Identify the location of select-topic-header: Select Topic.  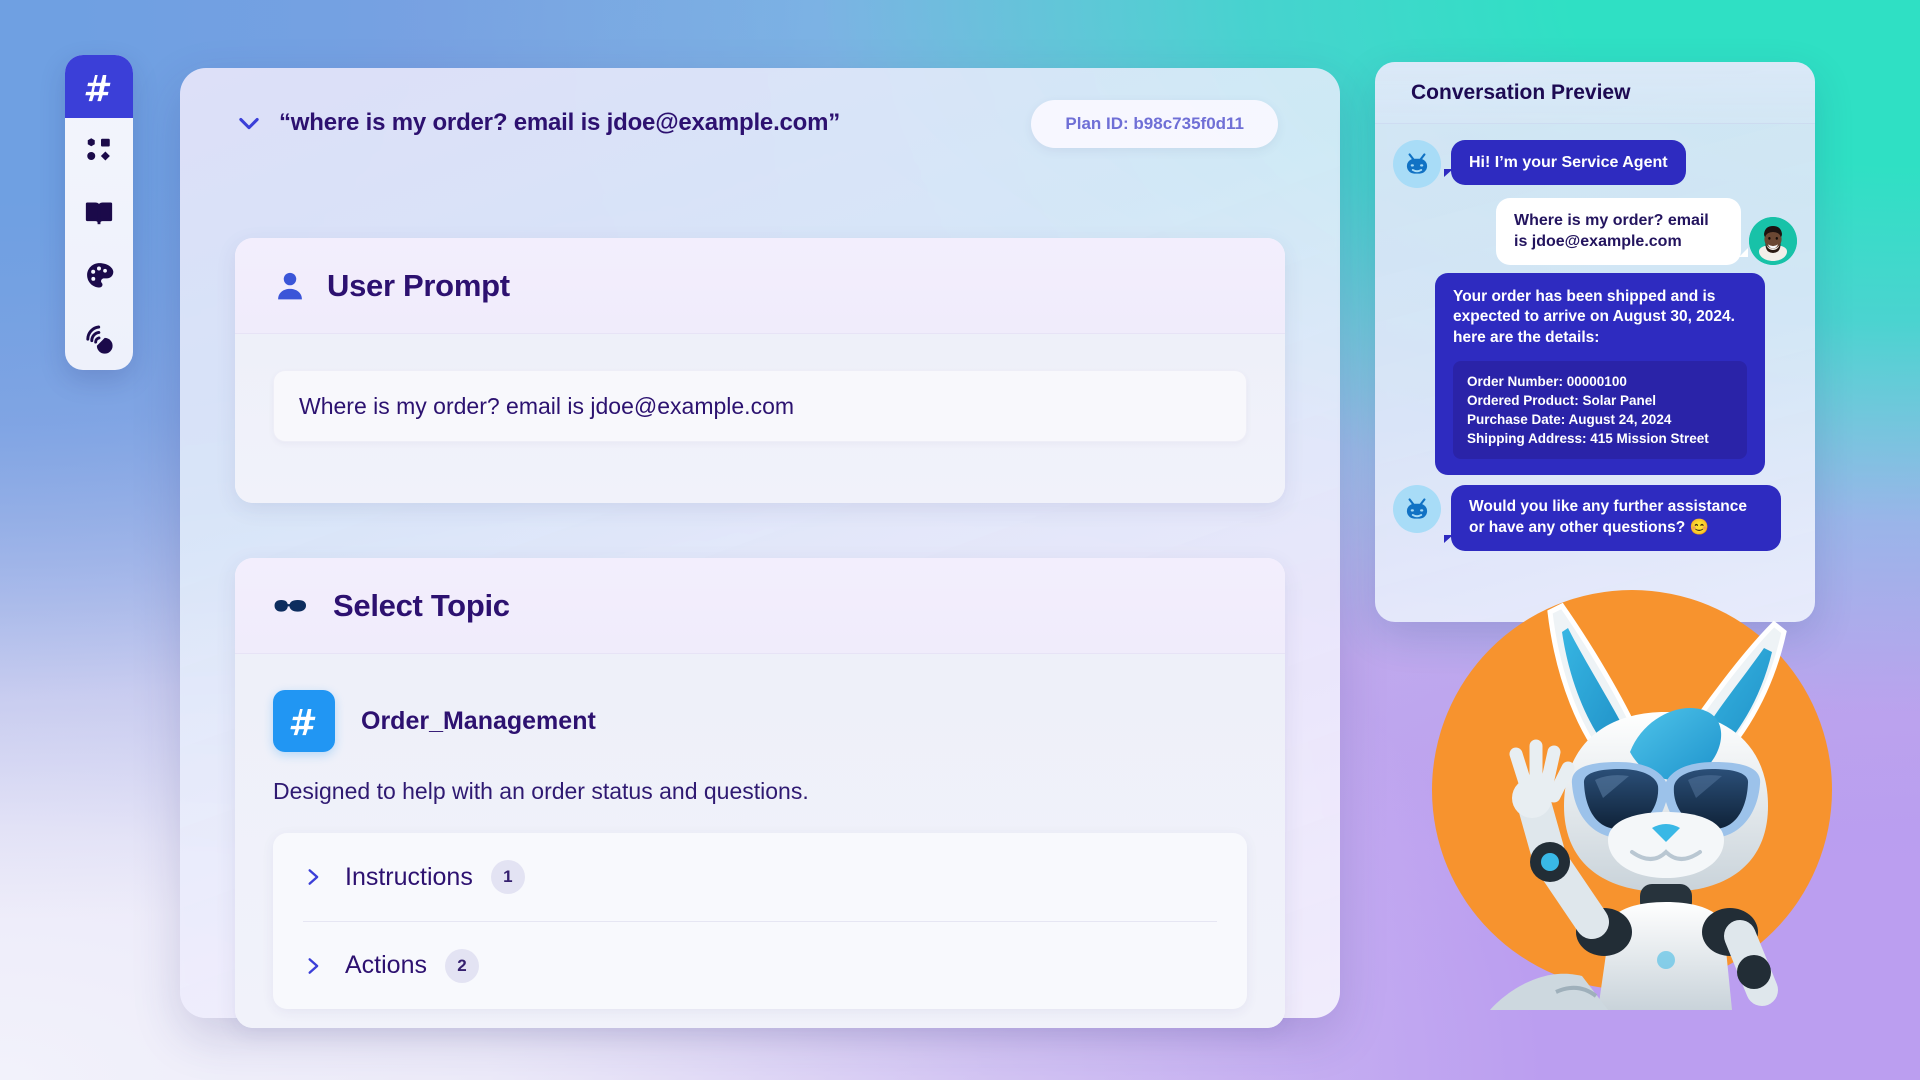
(760, 606).